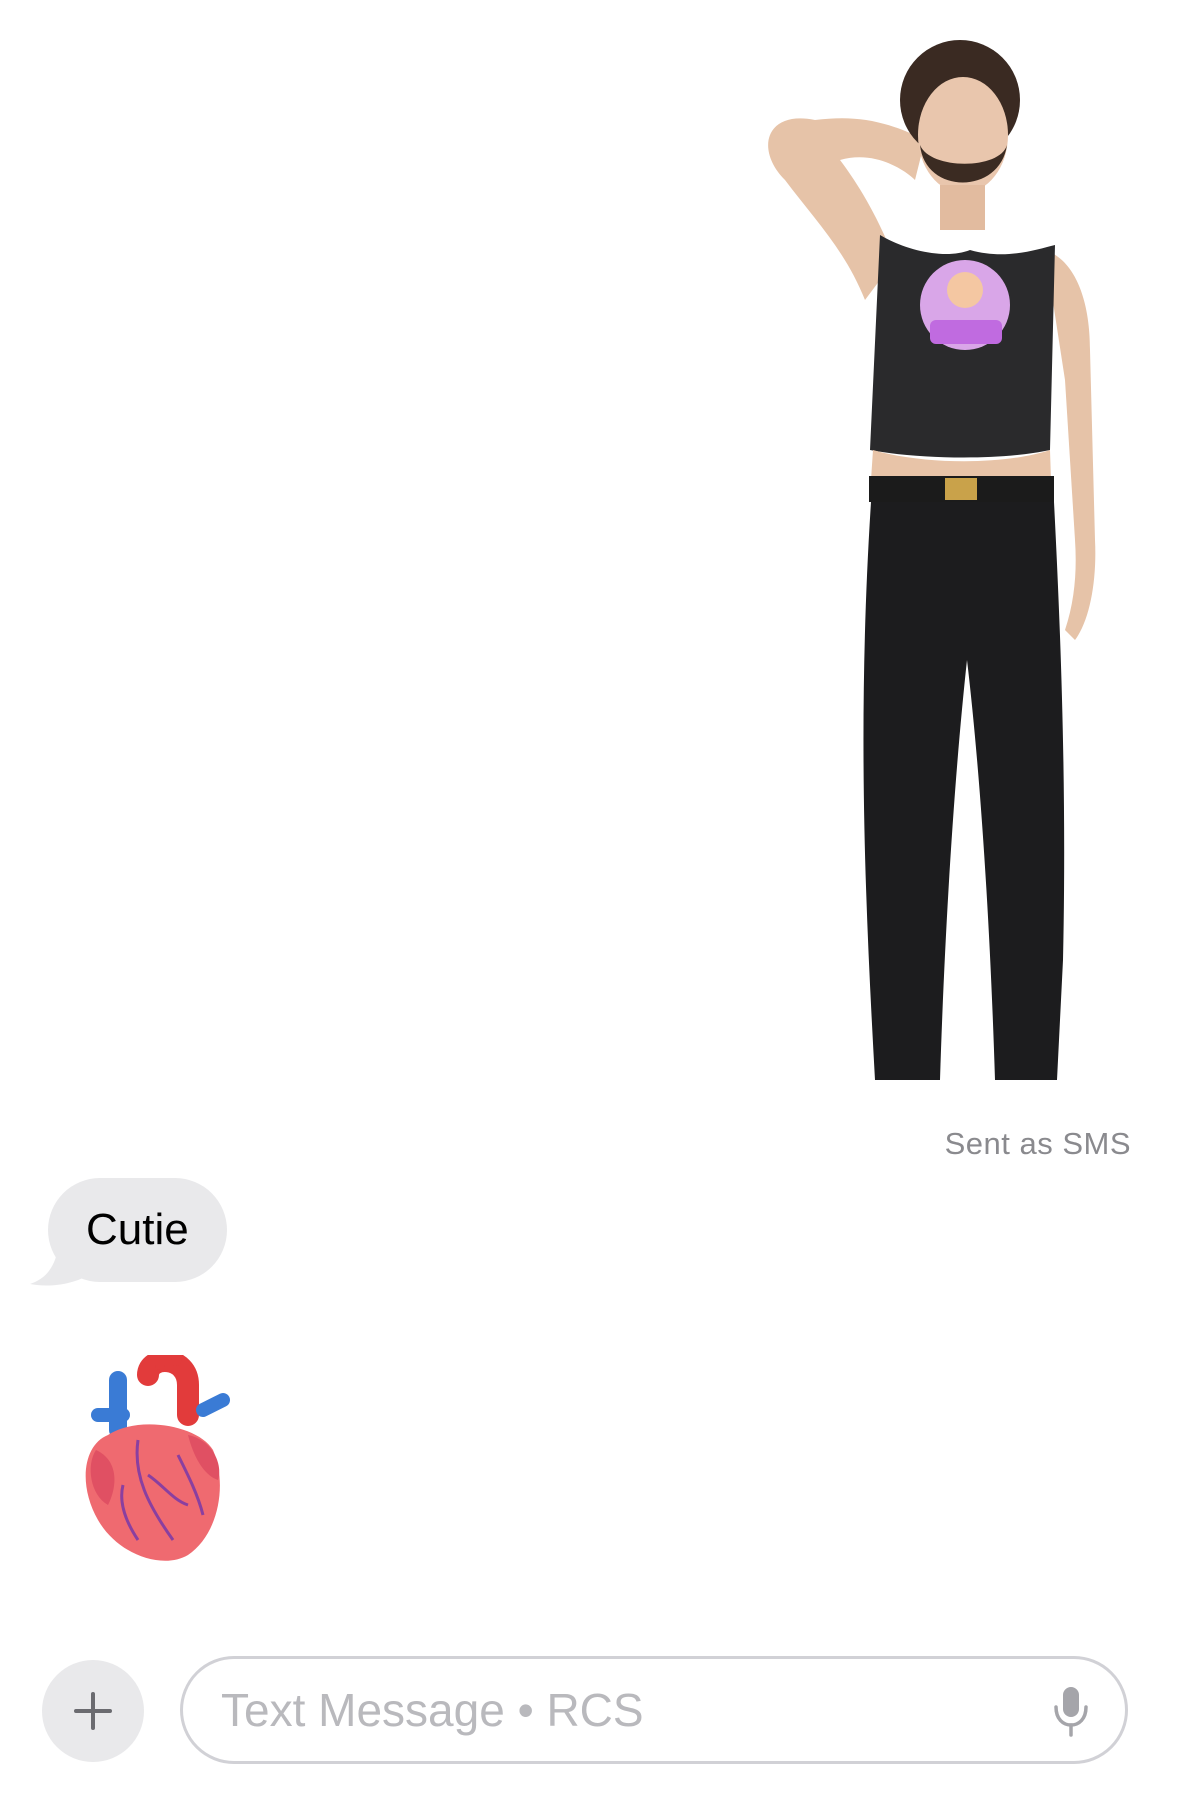 The width and height of the screenshot is (1179, 1807). I want to click on message-bubble-text: Cutie, so click(137, 1230).